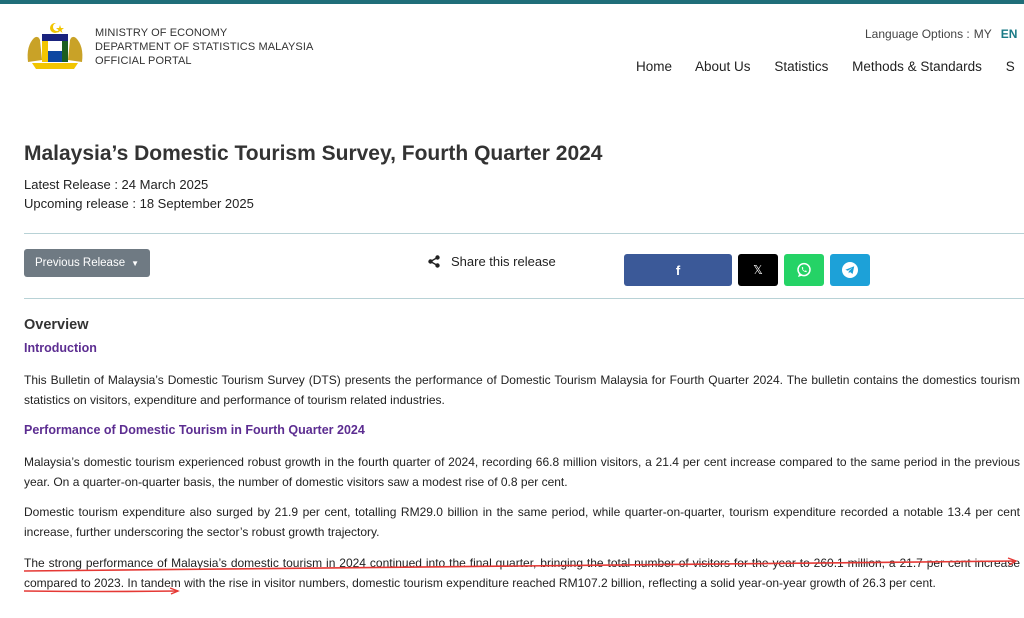 This screenshot has width=1024, height=618. I want to click on nav-methods-standards: Methods & Standards, so click(917, 66).